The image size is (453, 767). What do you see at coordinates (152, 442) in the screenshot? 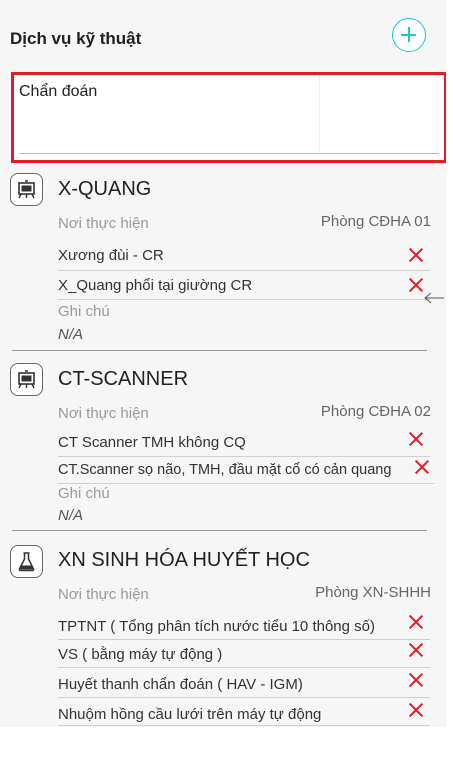
I see `service-item: CT Scanner TMH không CQ` at bounding box center [152, 442].